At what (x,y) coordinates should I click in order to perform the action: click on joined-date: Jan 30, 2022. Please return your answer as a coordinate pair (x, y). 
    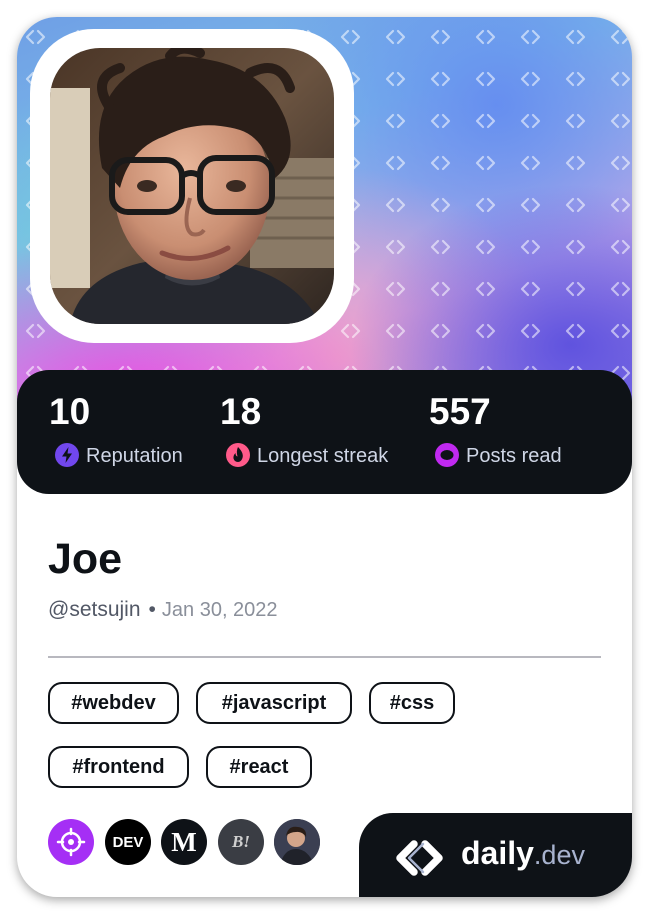
    Looking at the image, I should click on (219, 610).